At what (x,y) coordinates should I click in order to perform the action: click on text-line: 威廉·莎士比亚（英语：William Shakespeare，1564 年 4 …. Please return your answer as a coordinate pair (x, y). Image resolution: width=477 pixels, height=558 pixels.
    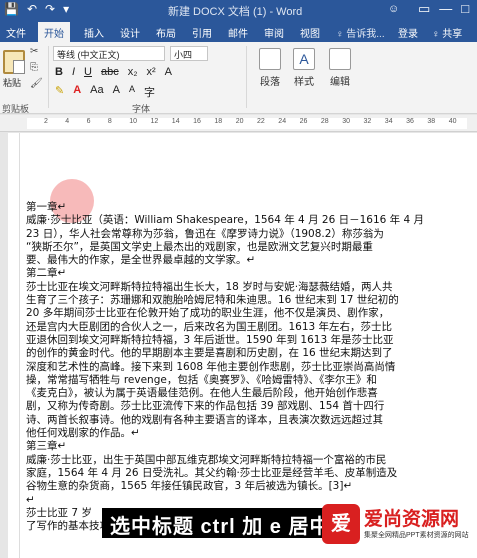
    Looking at the image, I should click on (248, 220).